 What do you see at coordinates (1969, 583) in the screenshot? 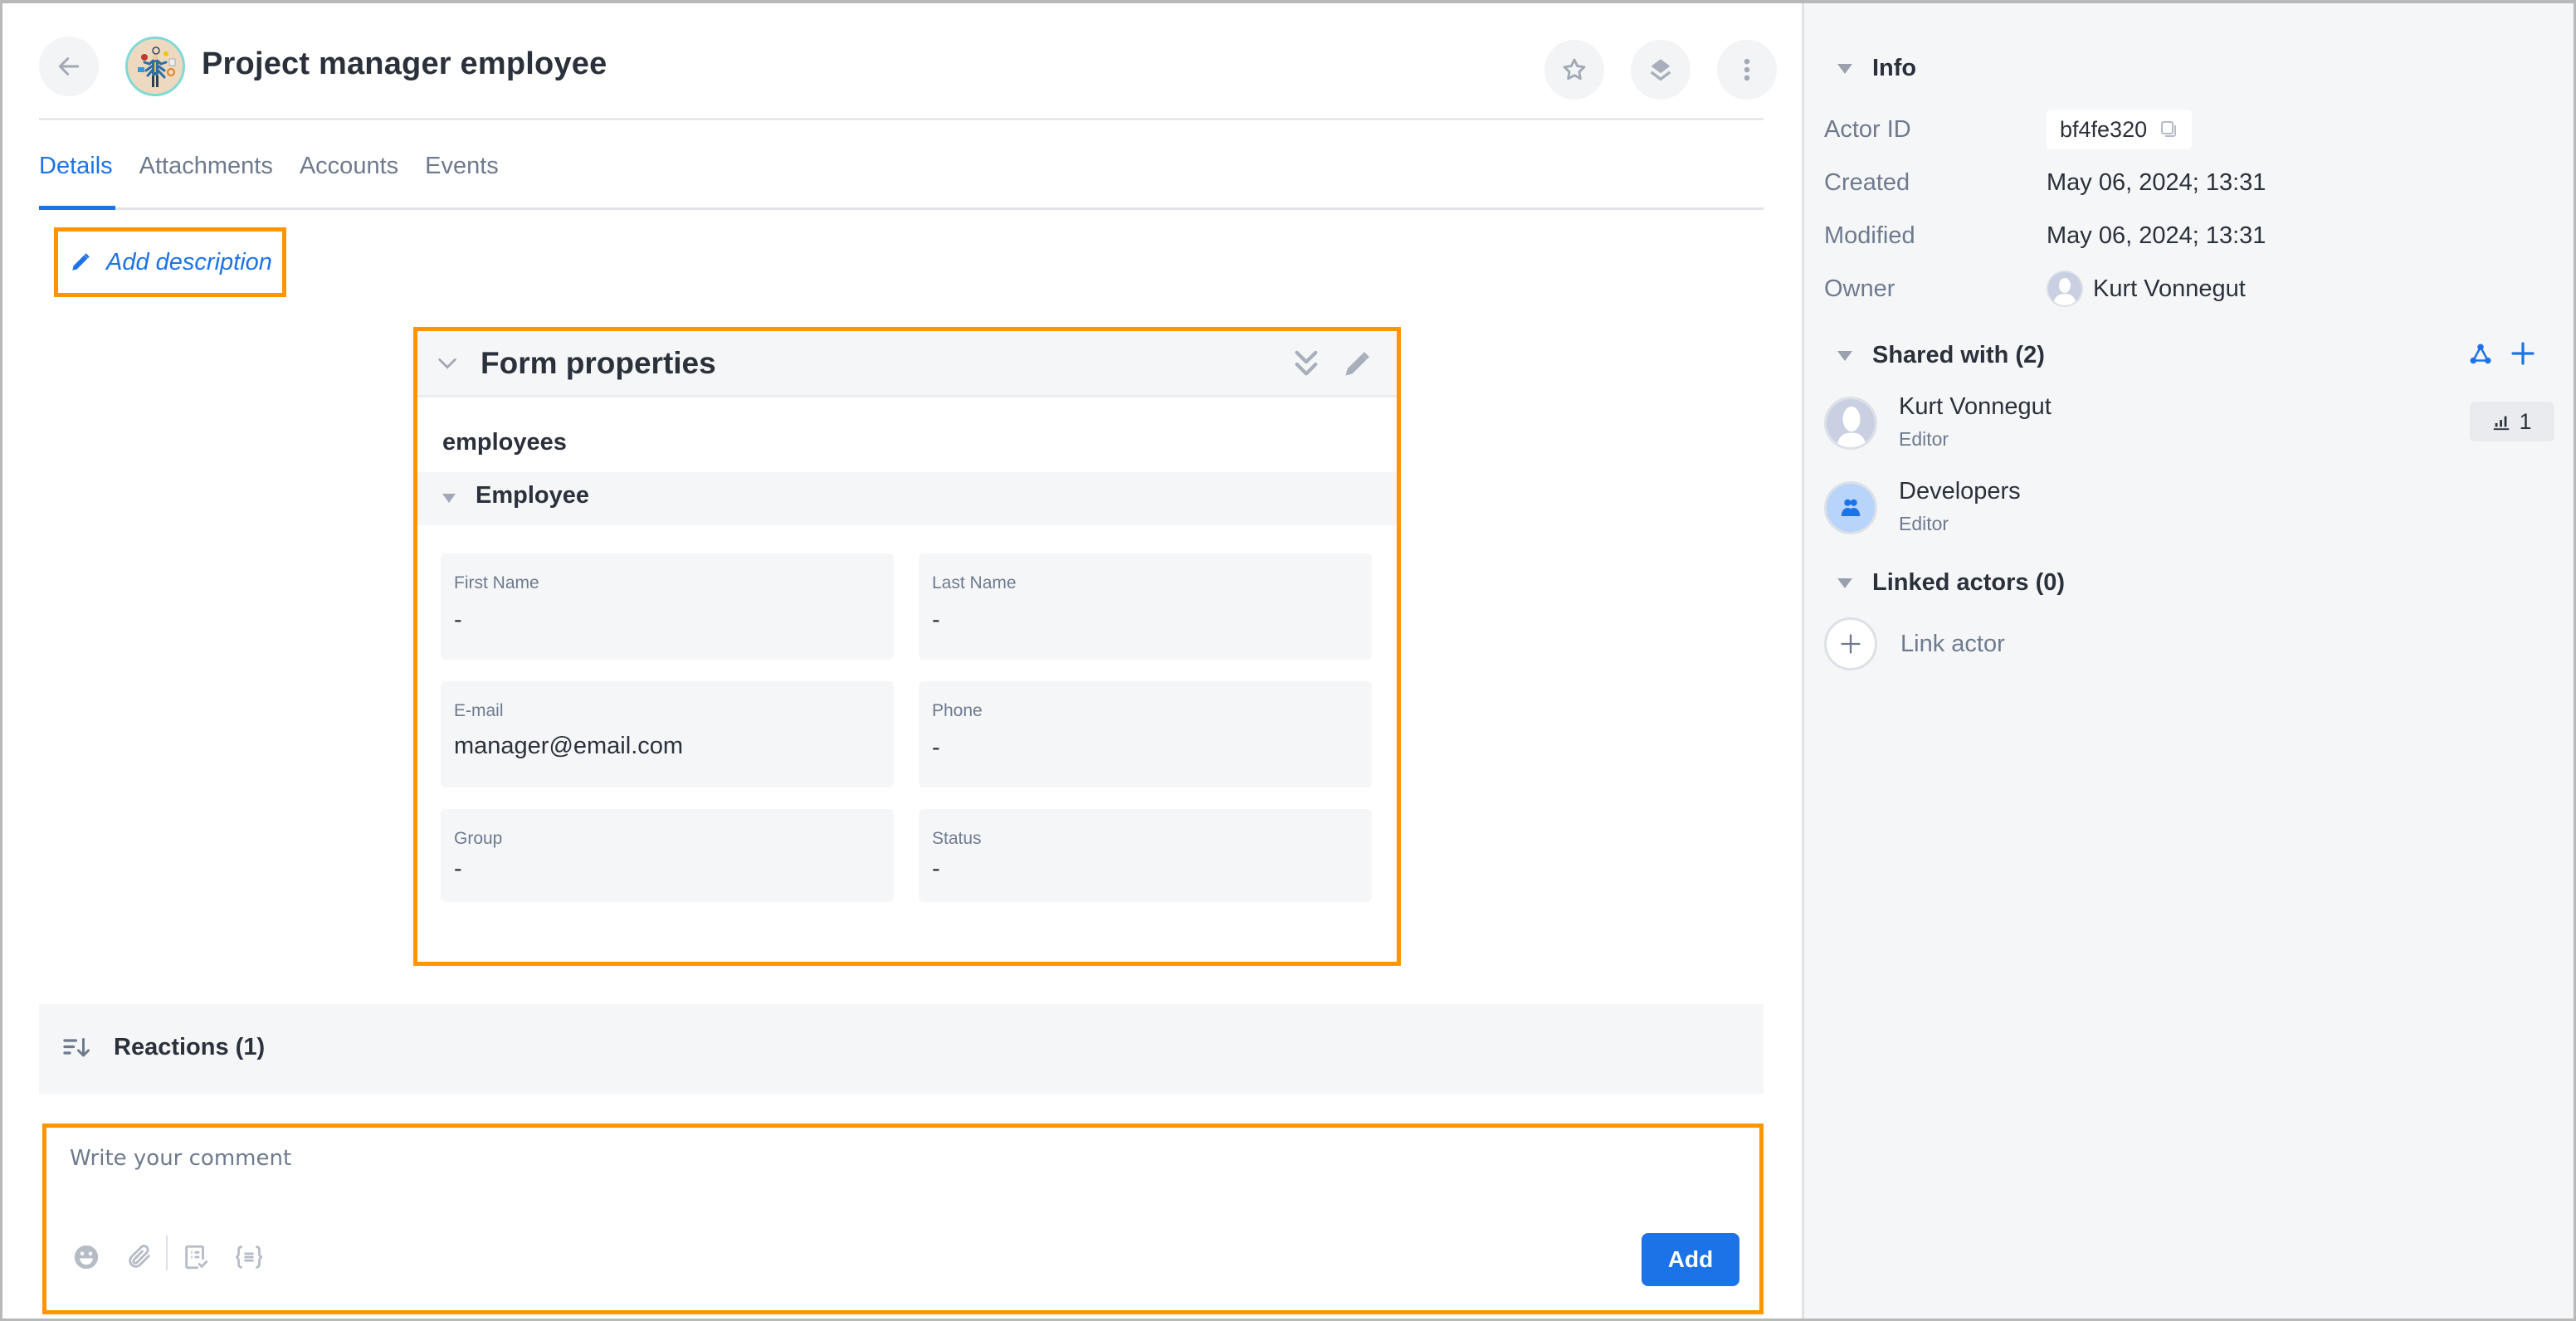
I see `linked-actors-title: Linked actors (0)` at bounding box center [1969, 583].